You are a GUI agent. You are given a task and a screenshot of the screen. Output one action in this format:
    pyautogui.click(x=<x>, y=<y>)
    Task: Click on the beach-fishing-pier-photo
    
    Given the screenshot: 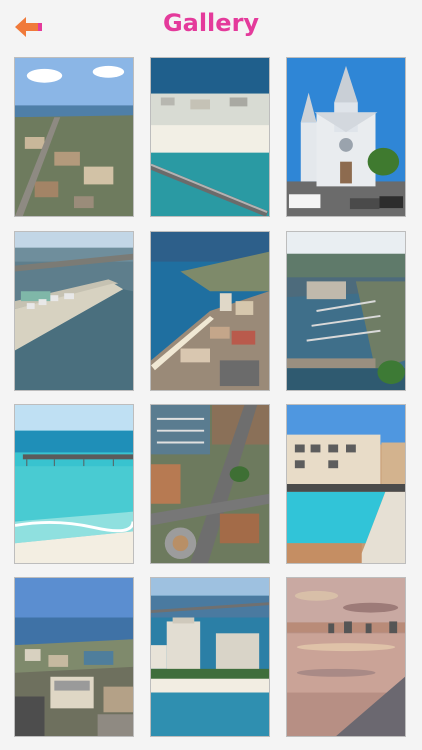 What is the action you would take?
    pyautogui.click(x=74, y=484)
    